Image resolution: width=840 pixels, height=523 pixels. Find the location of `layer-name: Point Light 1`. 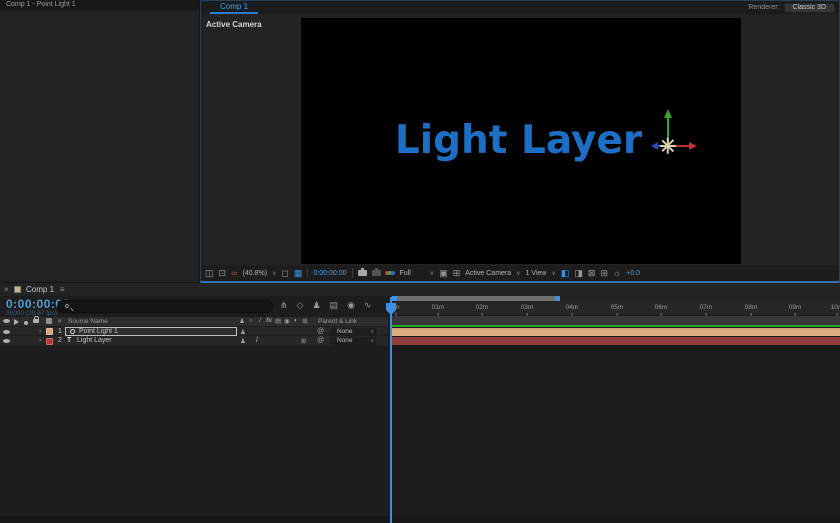

layer-name: Point Light 1 is located at coordinates (98, 331).